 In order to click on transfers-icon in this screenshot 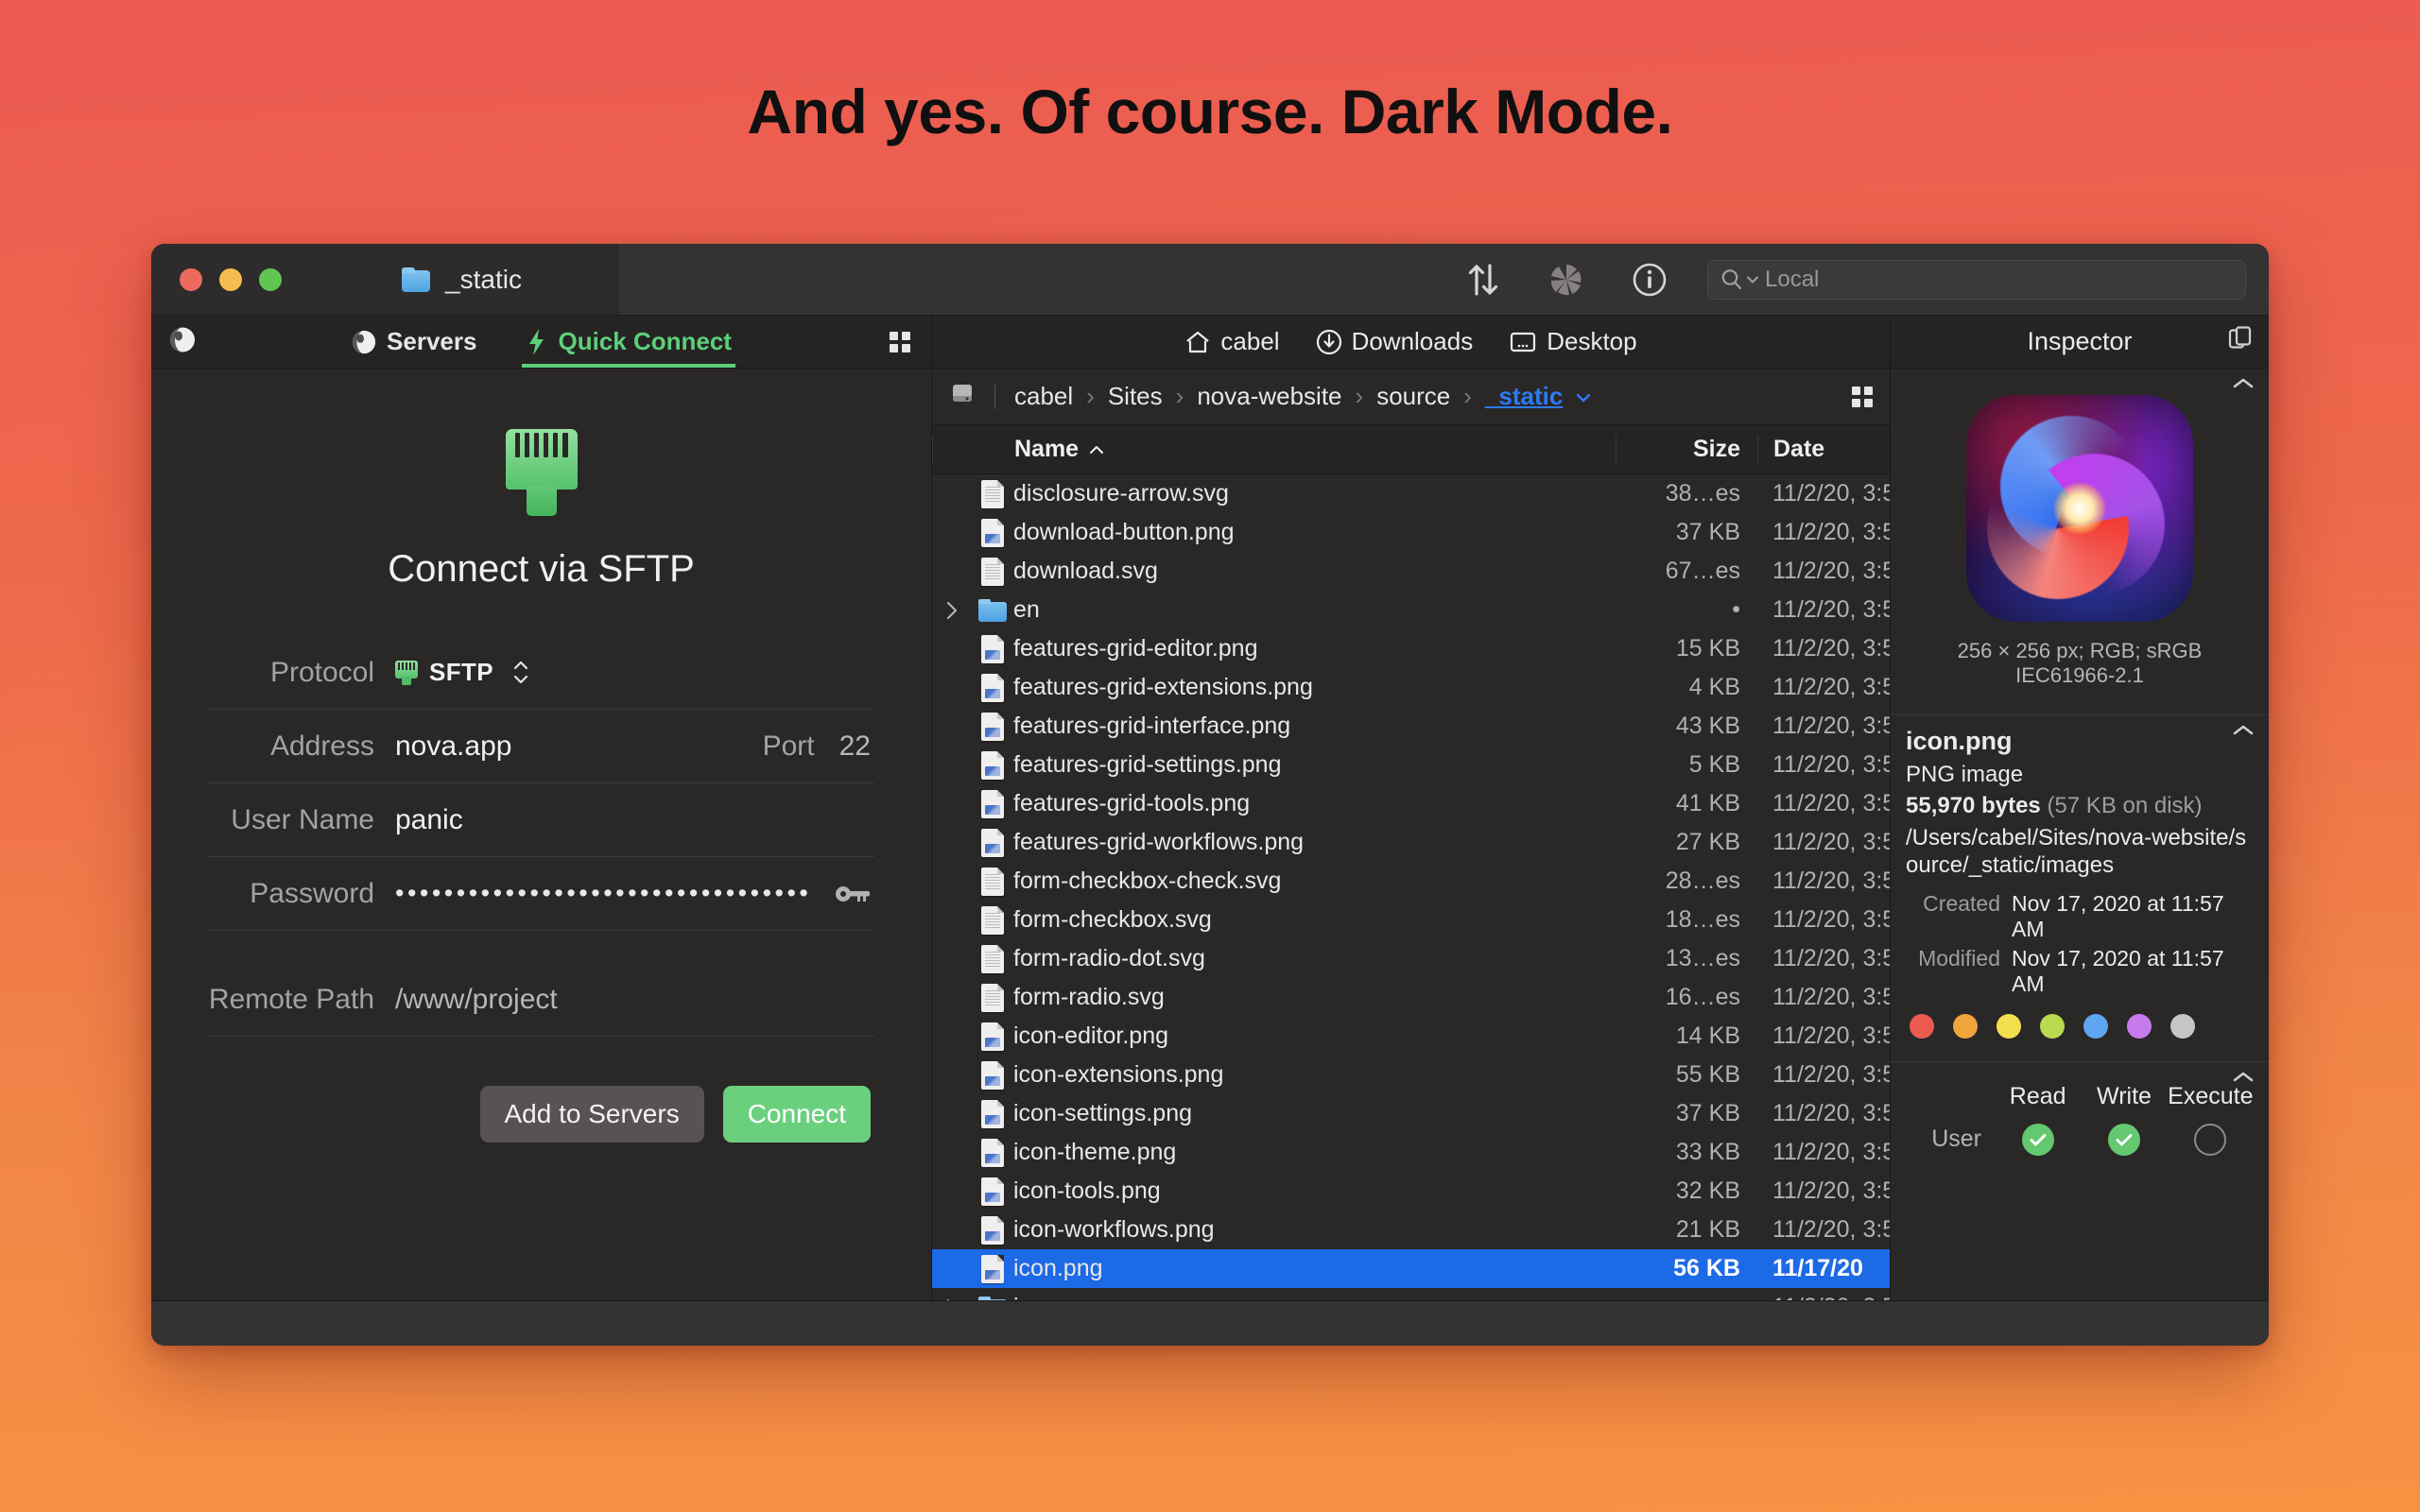, I will do `click(1483, 280)`.